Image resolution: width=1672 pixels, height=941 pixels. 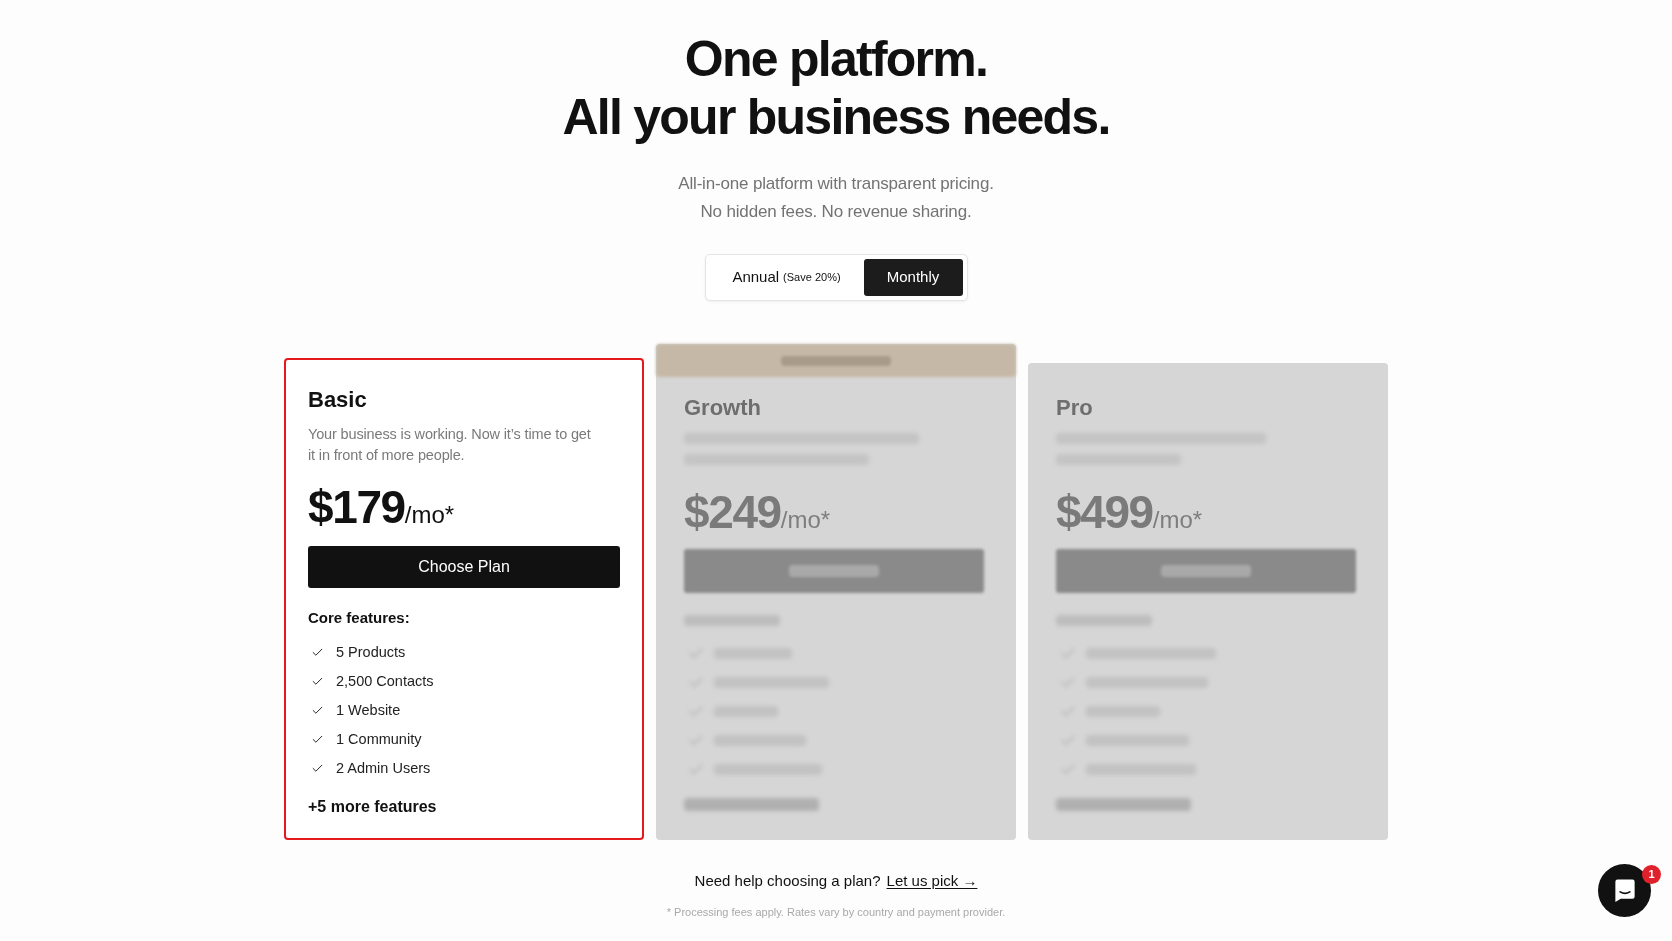 What do you see at coordinates (913, 277) in the screenshot?
I see `billing-option: Monthly` at bounding box center [913, 277].